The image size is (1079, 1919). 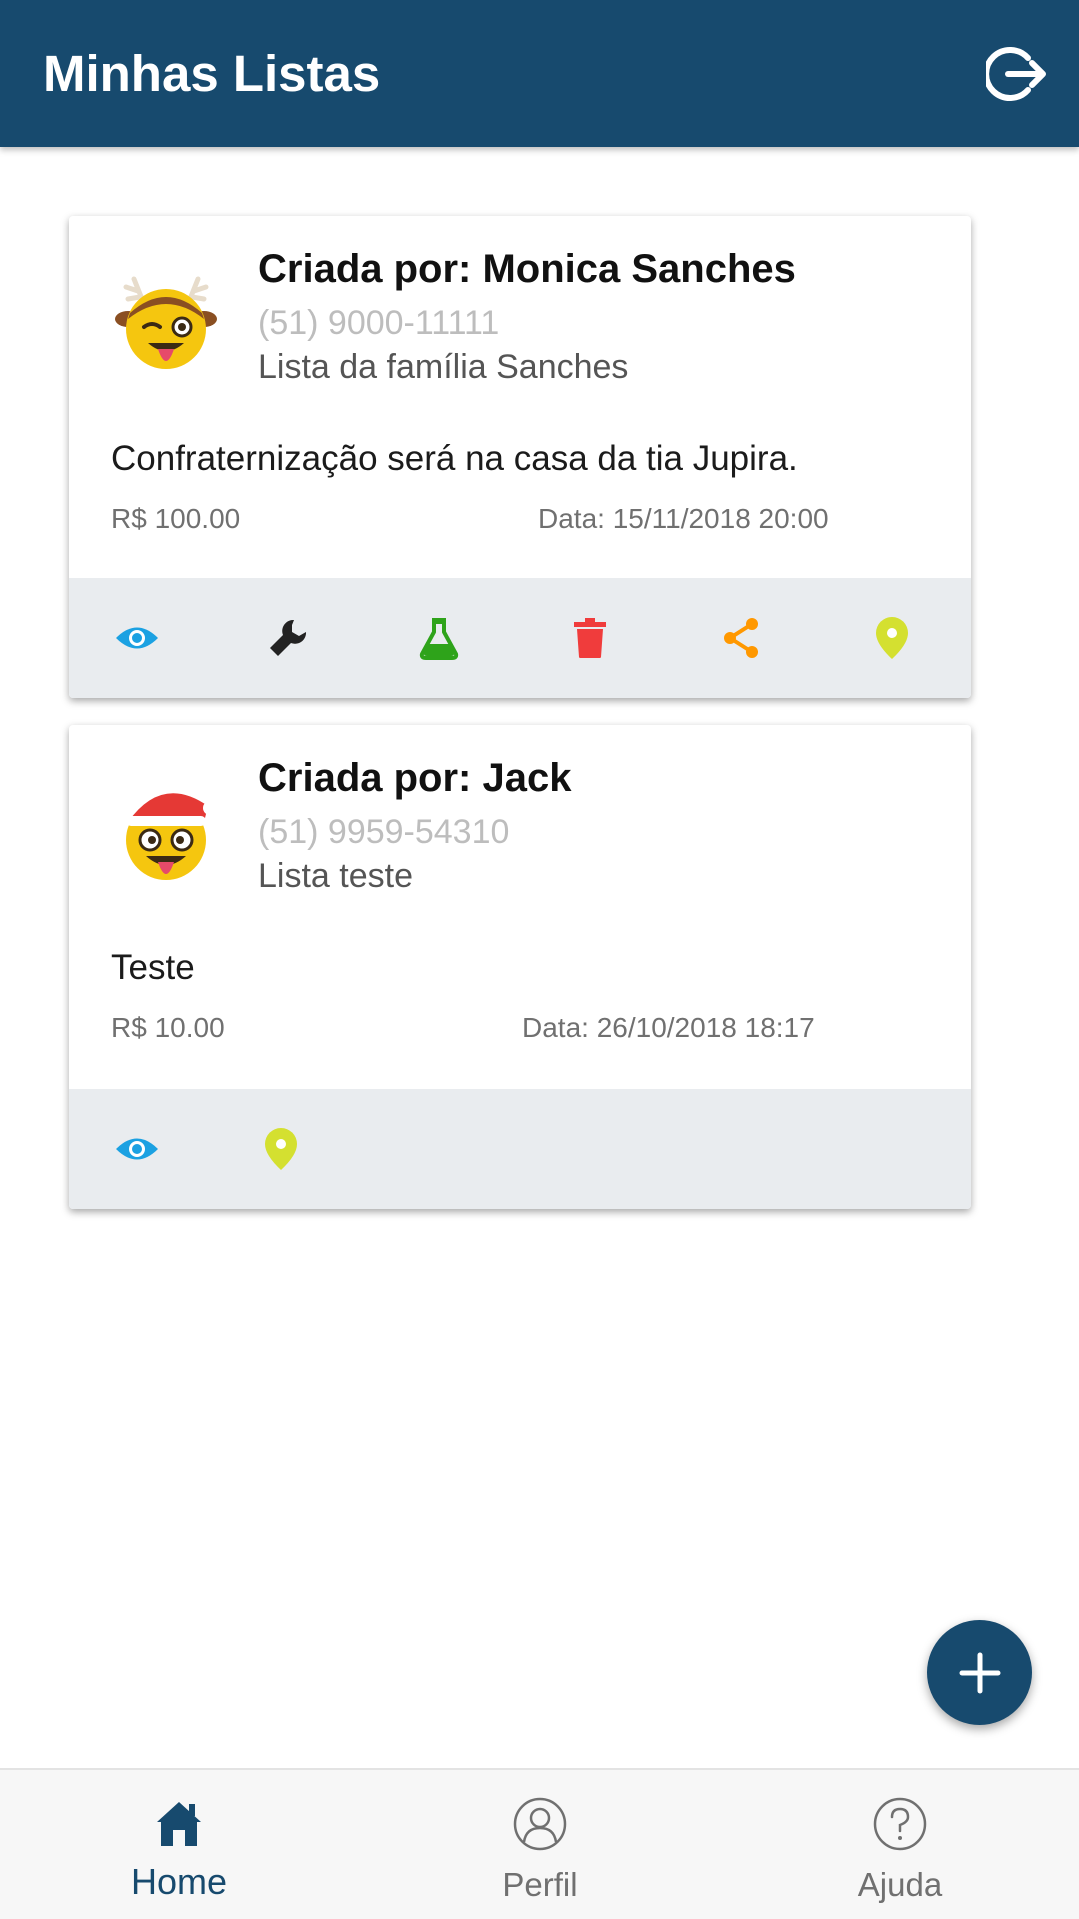 I want to click on nav-item-home: Home, so click(x=179, y=1844).